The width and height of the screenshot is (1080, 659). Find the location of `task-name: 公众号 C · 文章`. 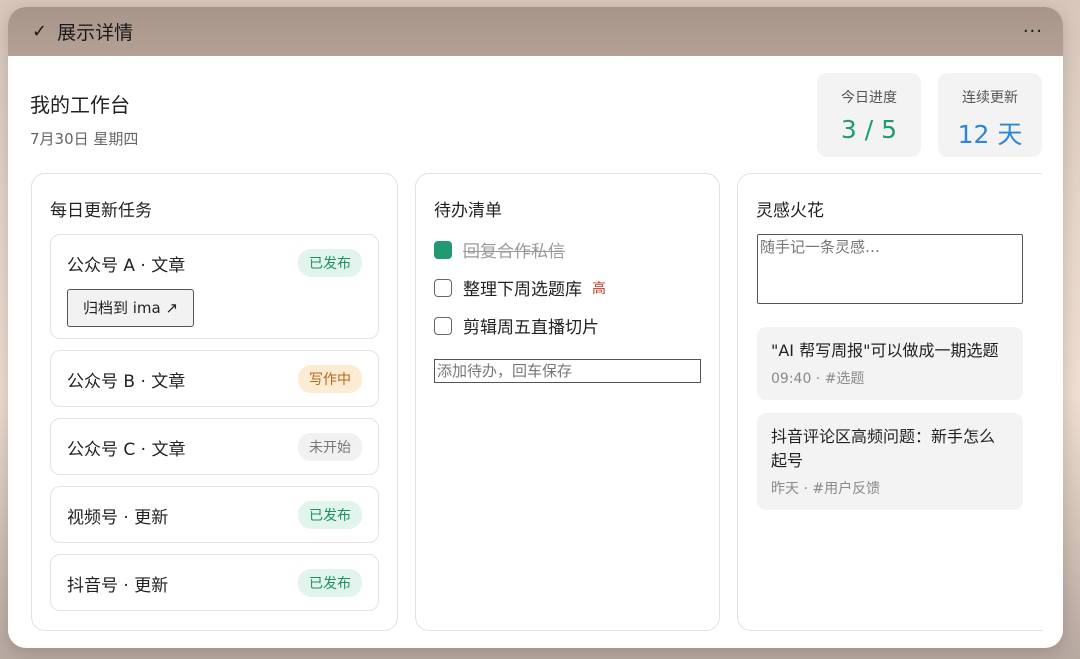

task-name: 公众号 C · 文章 is located at coordinates (126, 449).